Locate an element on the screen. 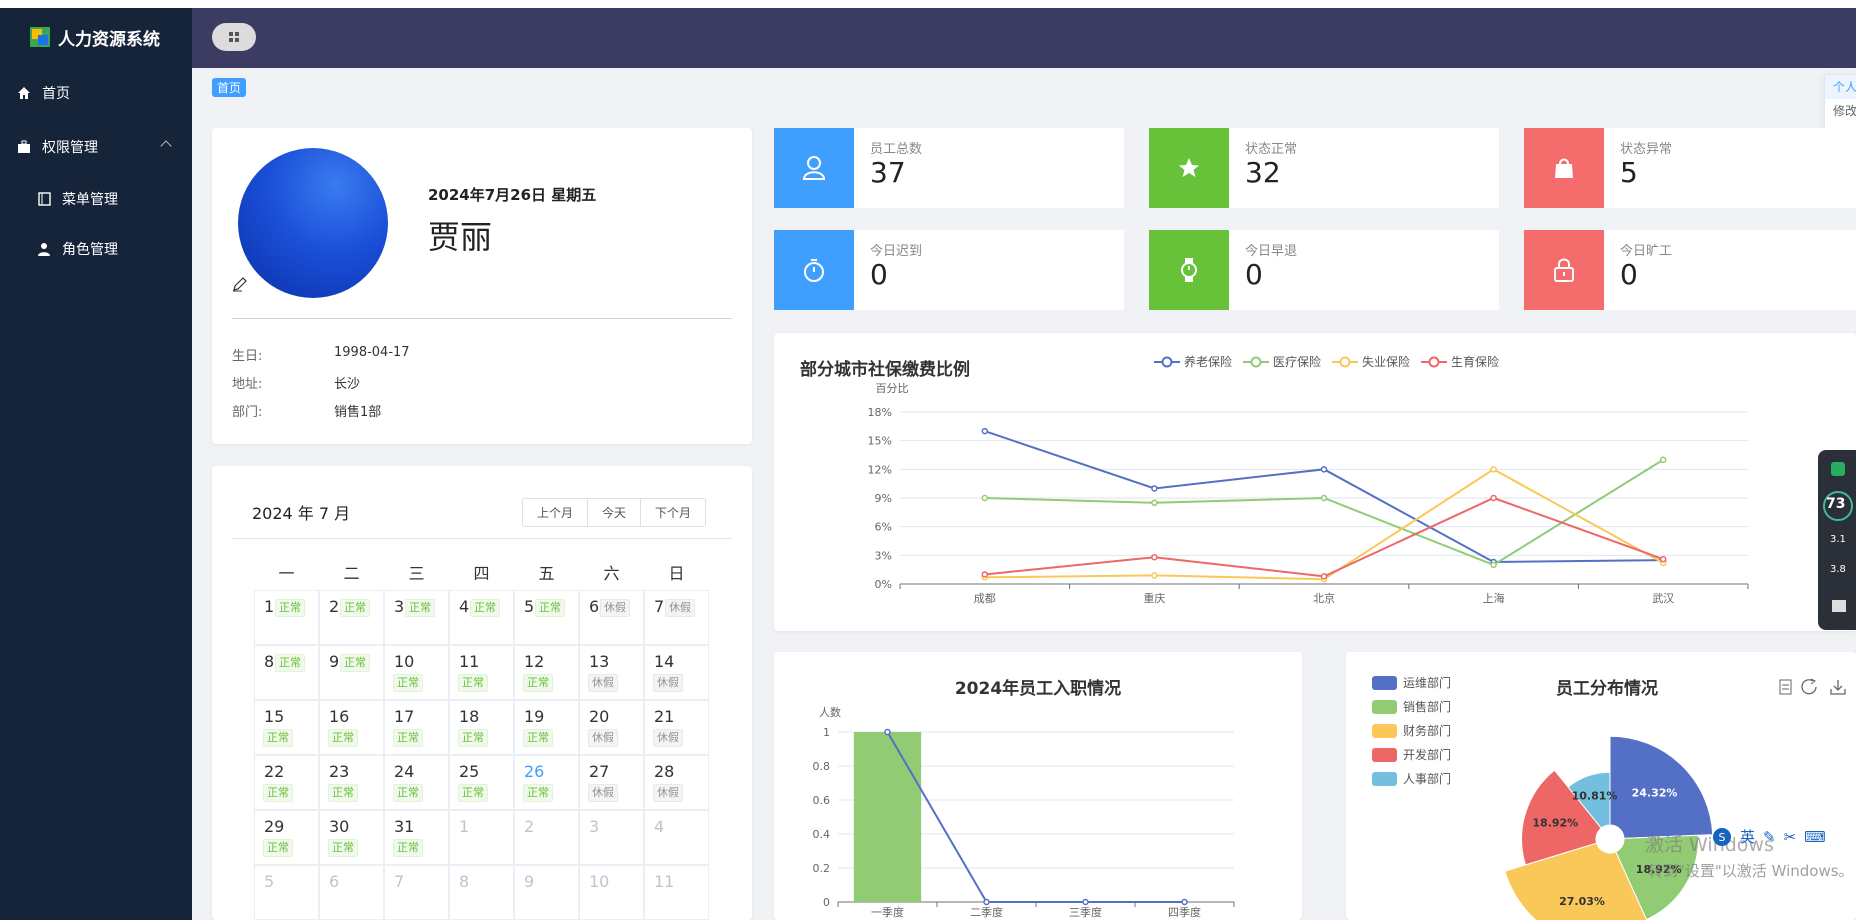 The height and width of the screenshot is (920, 1856). dropdown-item-change: 修改 is located at coordinates (1840, 111).